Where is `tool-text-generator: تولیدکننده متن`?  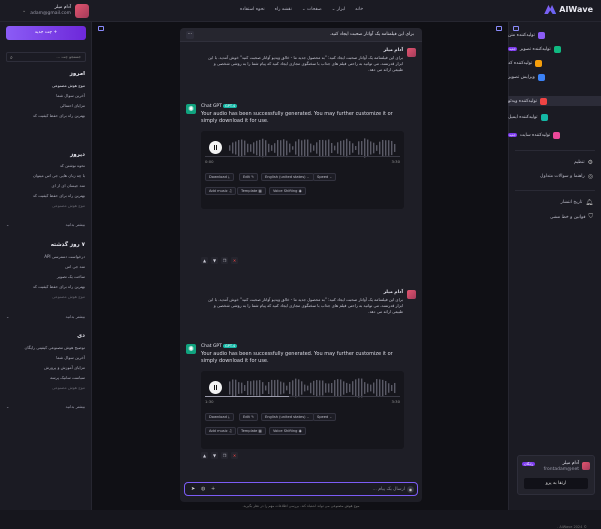 tool-text-generator: تولیدکننده متن is located at coordinates (554, 35).